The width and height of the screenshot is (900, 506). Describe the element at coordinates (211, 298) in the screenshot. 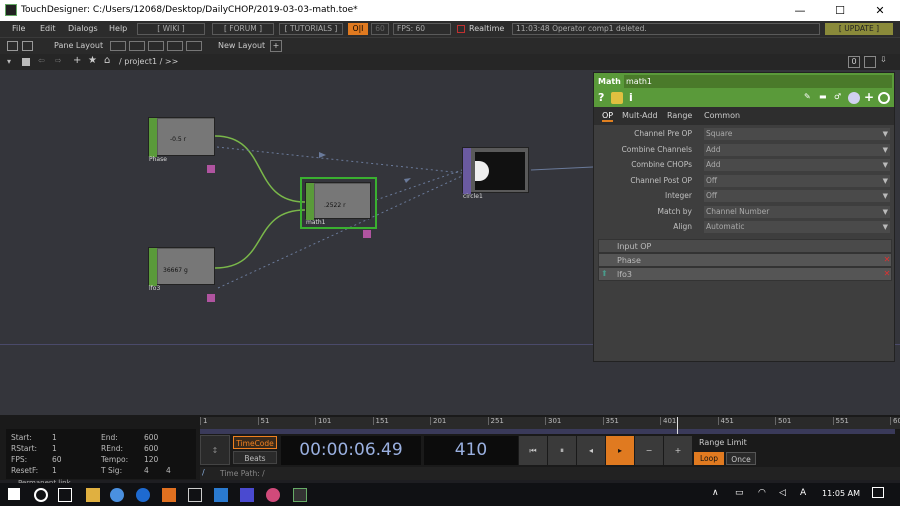

I see `lfo3-viewer-flag` at that location.